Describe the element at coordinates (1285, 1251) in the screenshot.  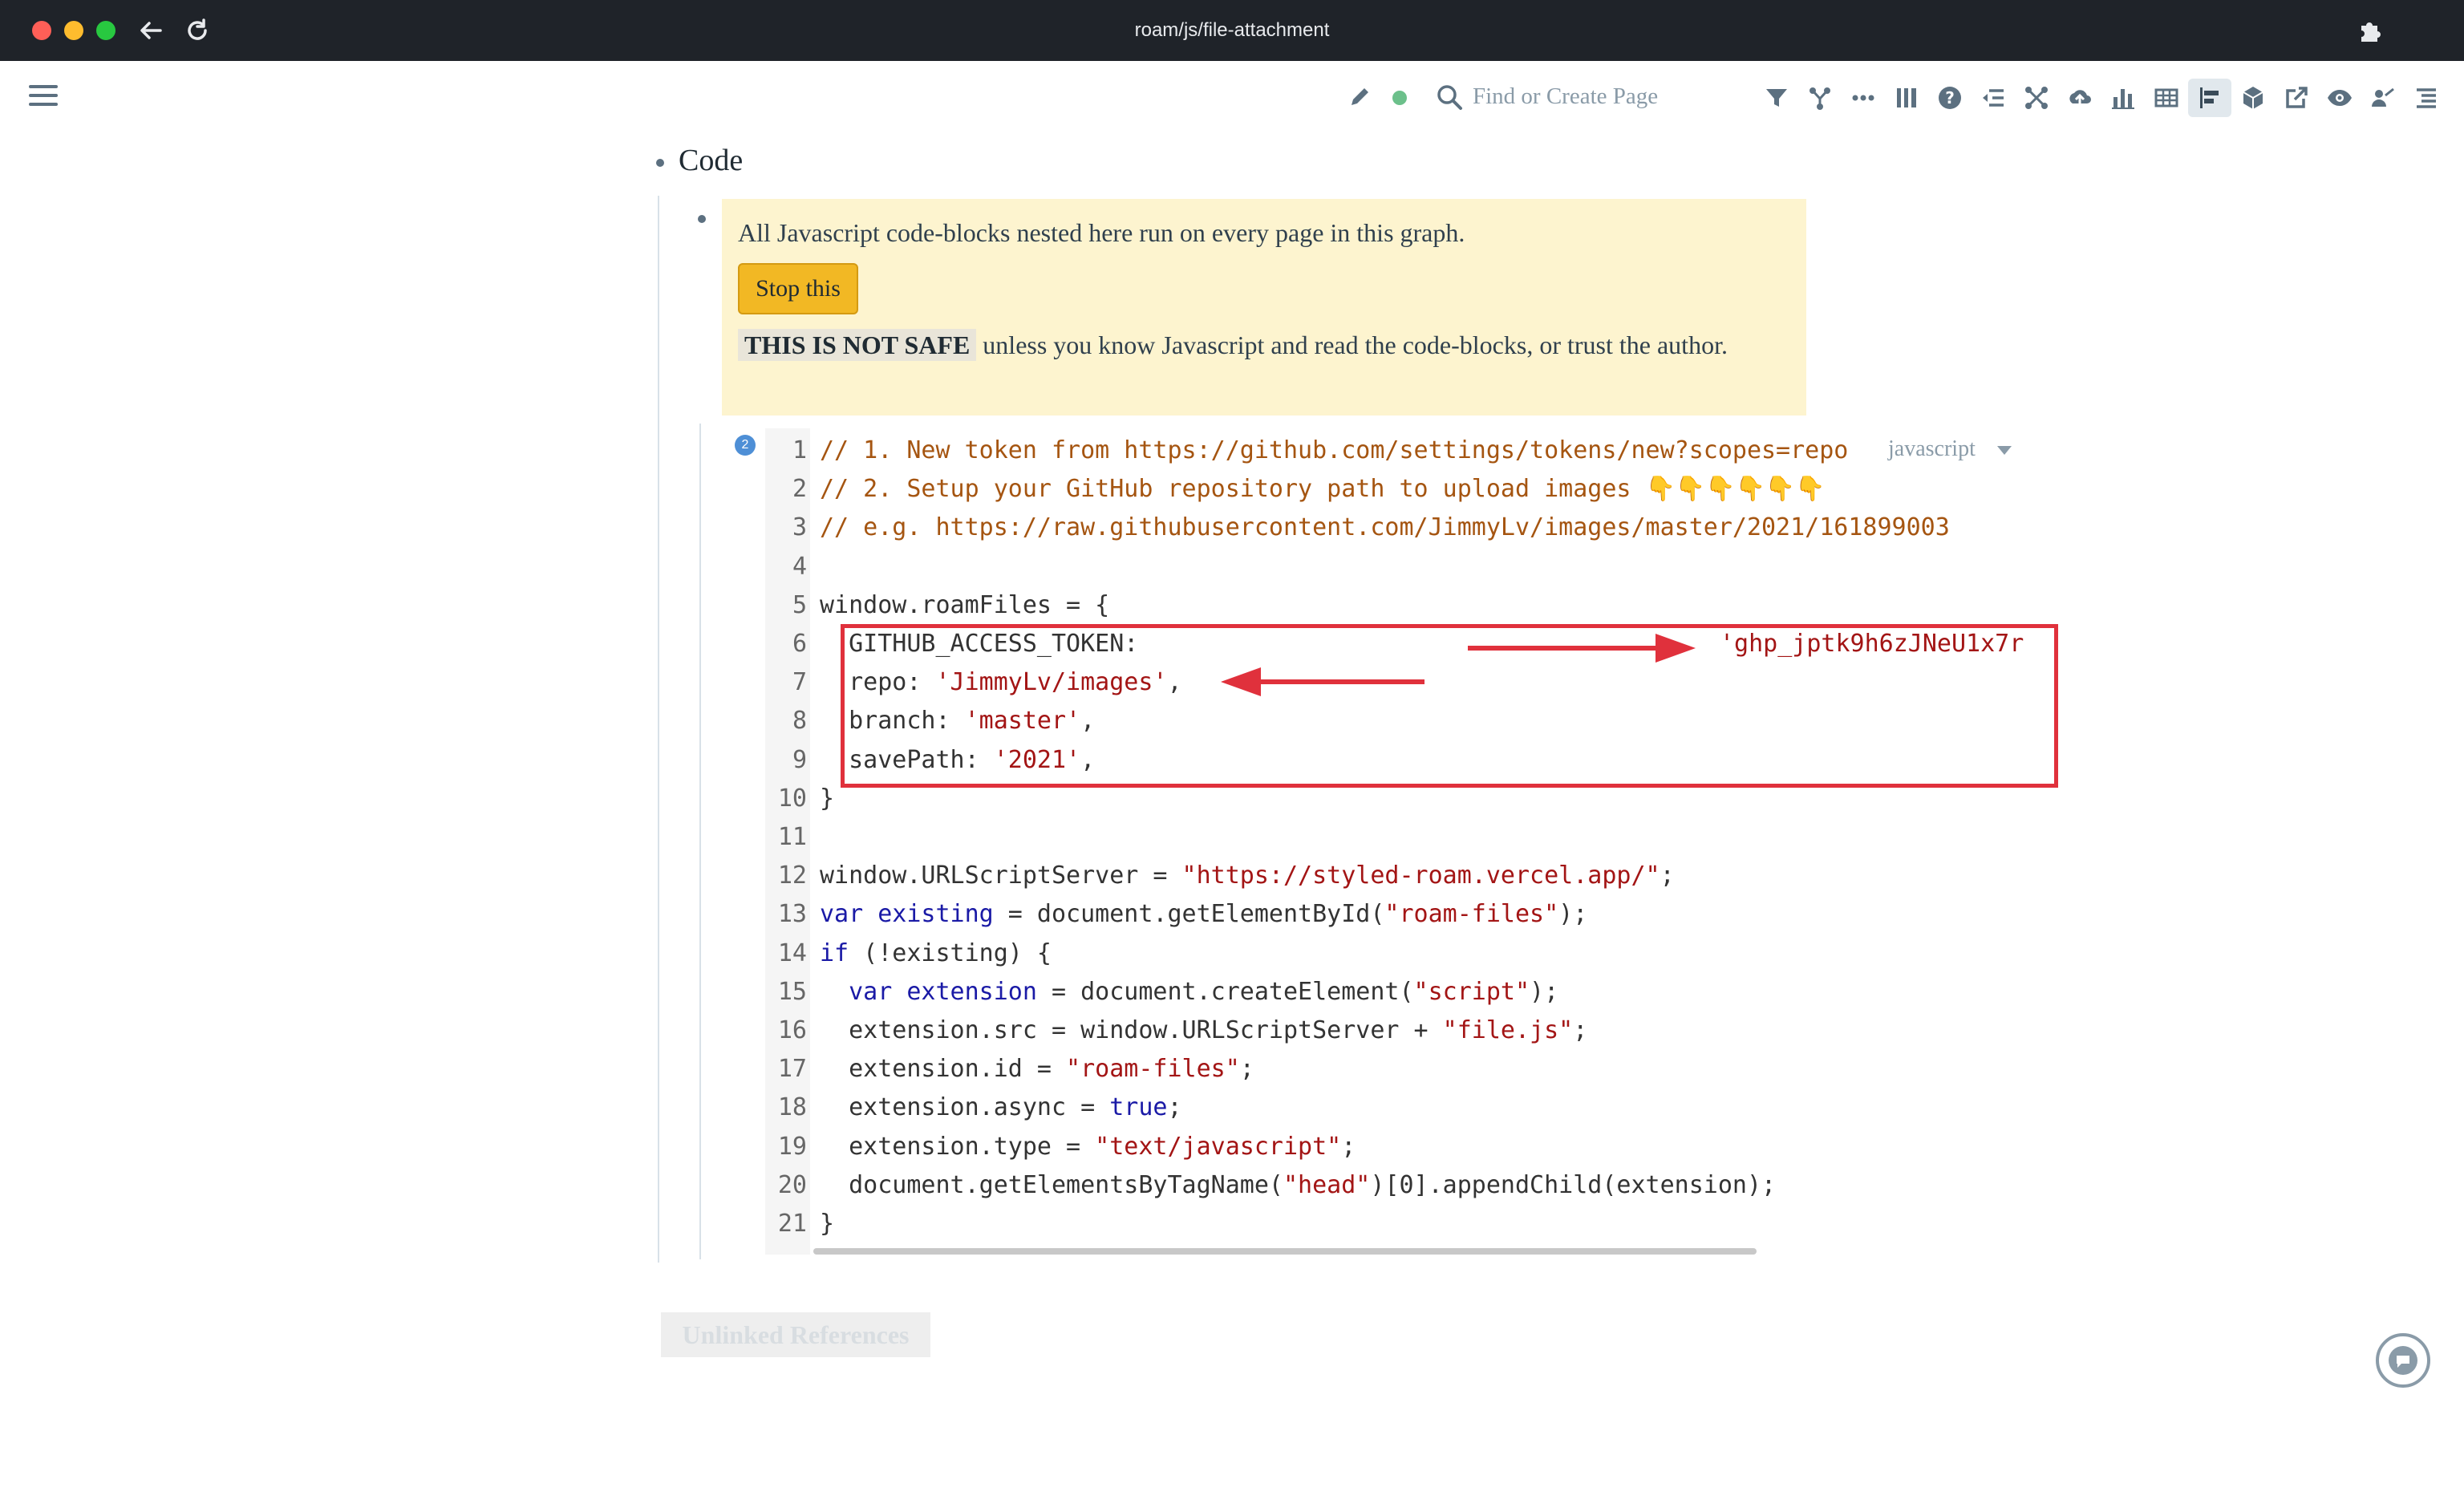
I see `code-horizontal-scrollbar` at that location.